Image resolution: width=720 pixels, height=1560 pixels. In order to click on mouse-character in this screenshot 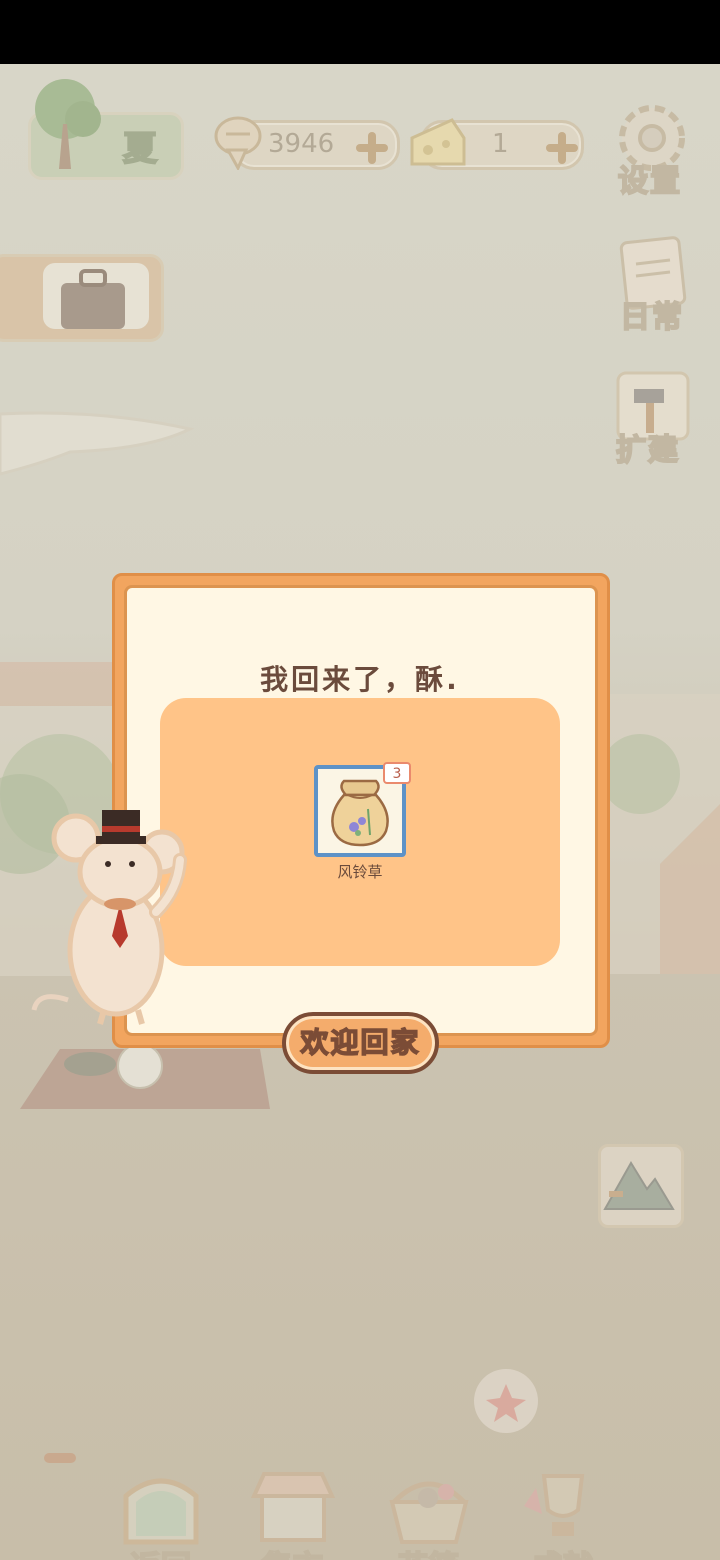, I will do `click(109, 917)`.